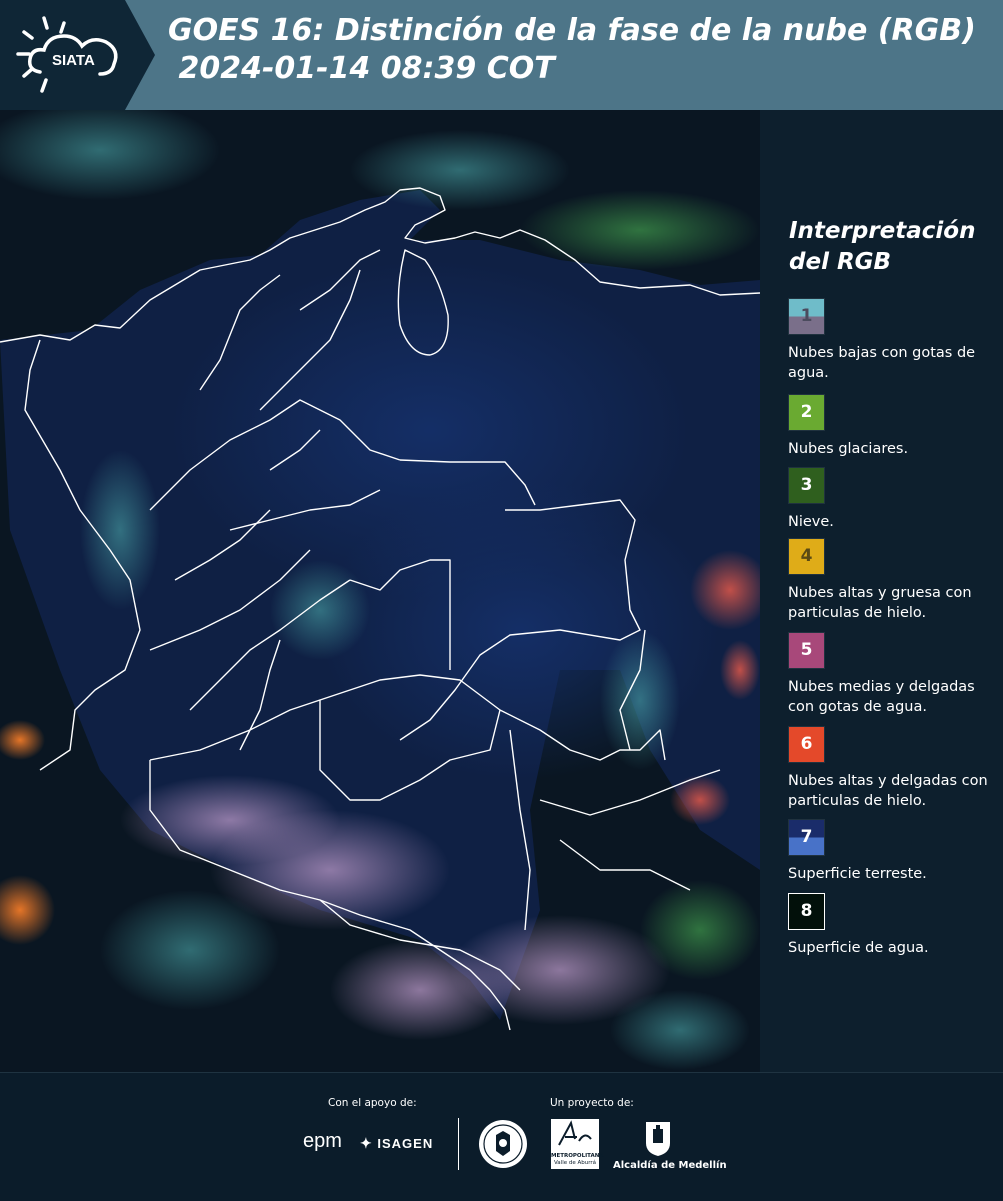 The image size is (1003, 1201). I want to click on legend-swatch-2: 2, so click(806, 412).